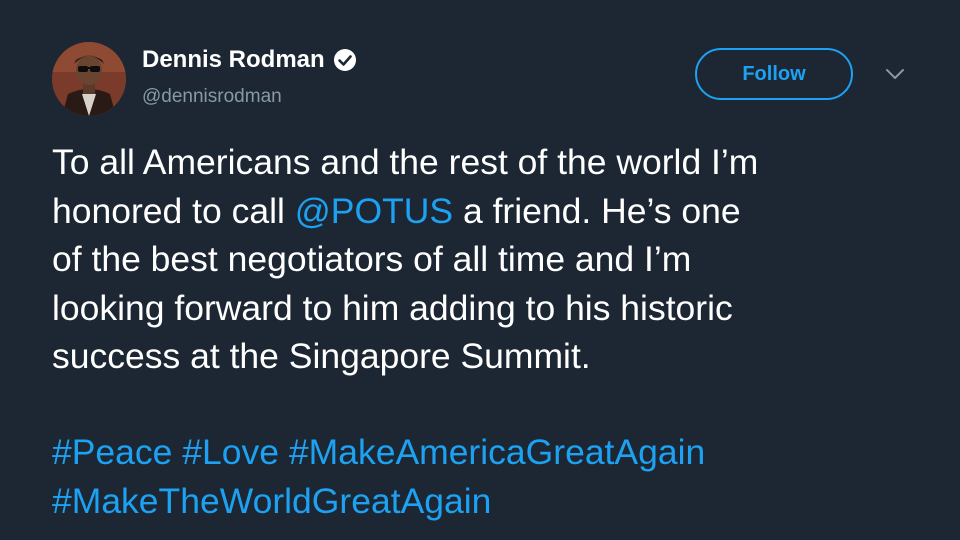 Image resolution: width=960 pixels, height=540 pixels. I want to click on name-row: Dennis Rodman, so click(249, 60).